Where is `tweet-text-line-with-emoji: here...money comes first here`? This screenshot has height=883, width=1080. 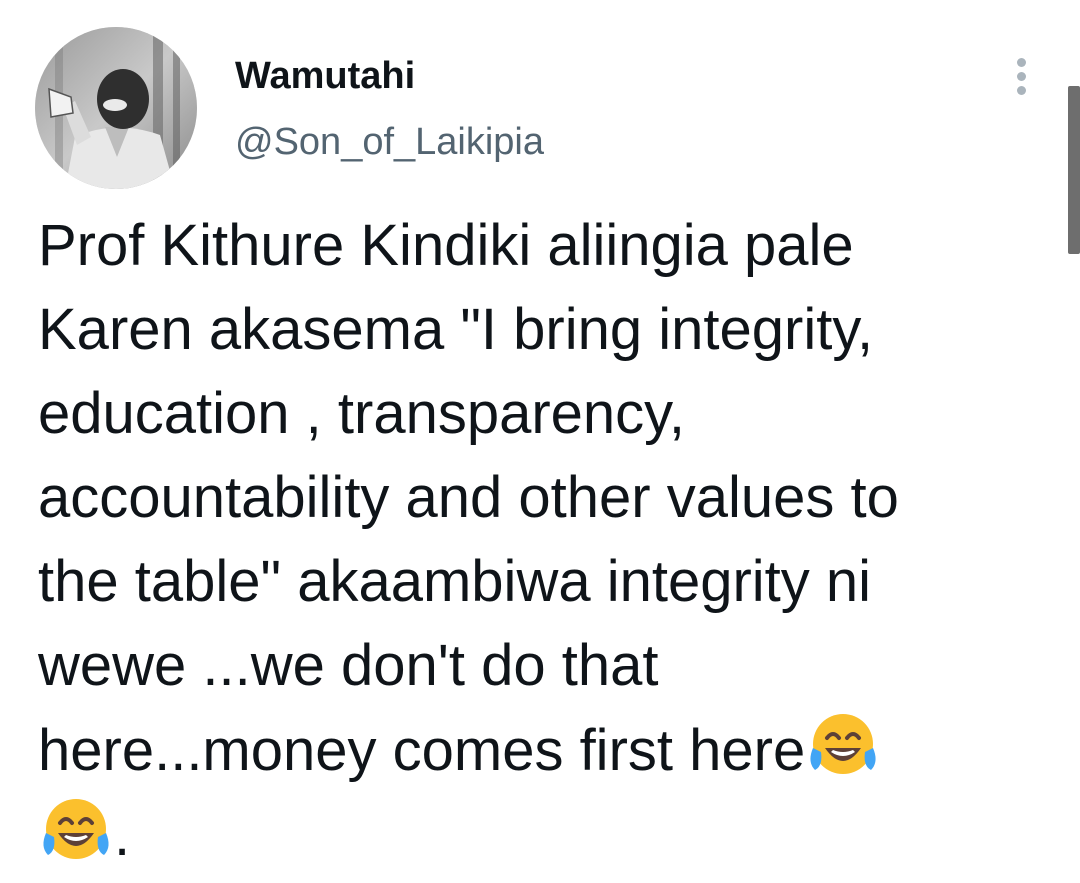 tweet-text-line-with-emoji: here...money comes first here is located at coordinates (550, 750).